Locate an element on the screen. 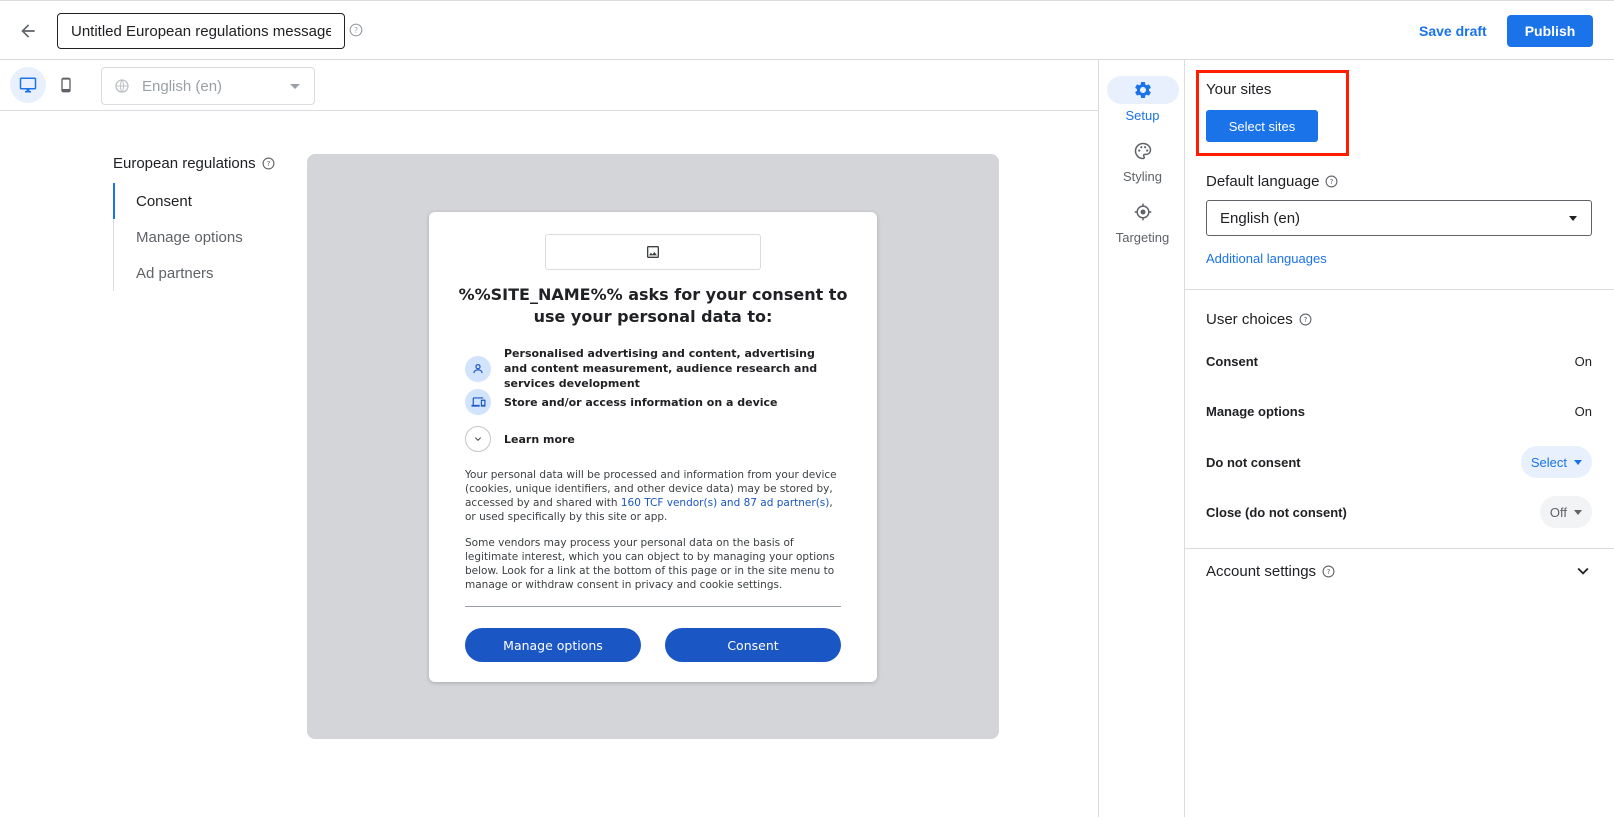 Image resolution: width=1614 pixels, height=817 pixels. choice-row-close: Close (do not consent) Off is located at coordinates (1399, 512).